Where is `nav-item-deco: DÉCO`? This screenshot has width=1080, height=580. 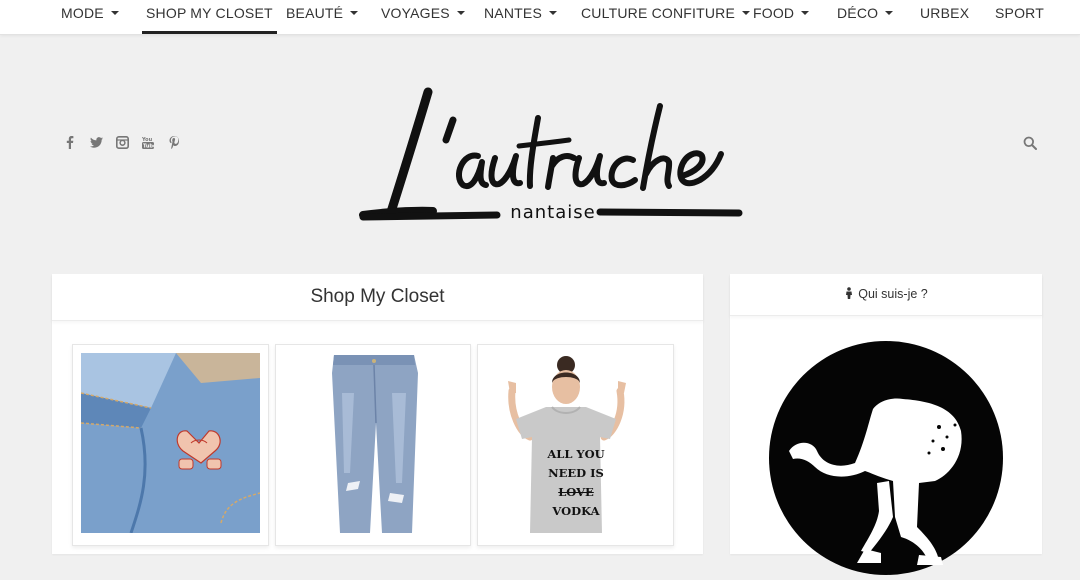 nav-item-deco: DÉCO is located at coordinates (865, 17).